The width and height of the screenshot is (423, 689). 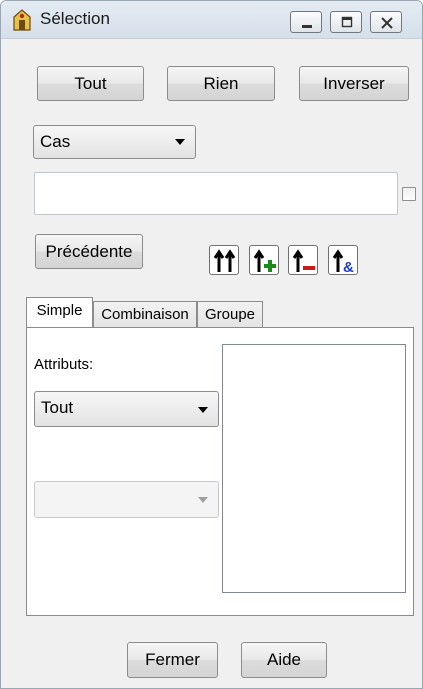 I want to click on minimize-button, so click(x=306, y=22).